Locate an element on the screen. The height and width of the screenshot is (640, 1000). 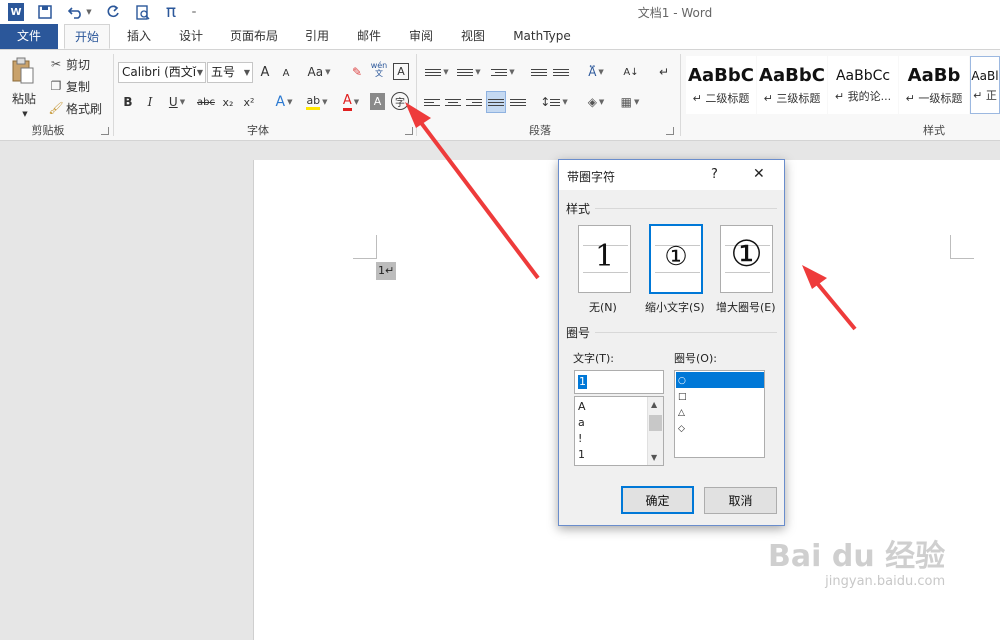
arrow-to-style-options is located at coordinates (829, 298).